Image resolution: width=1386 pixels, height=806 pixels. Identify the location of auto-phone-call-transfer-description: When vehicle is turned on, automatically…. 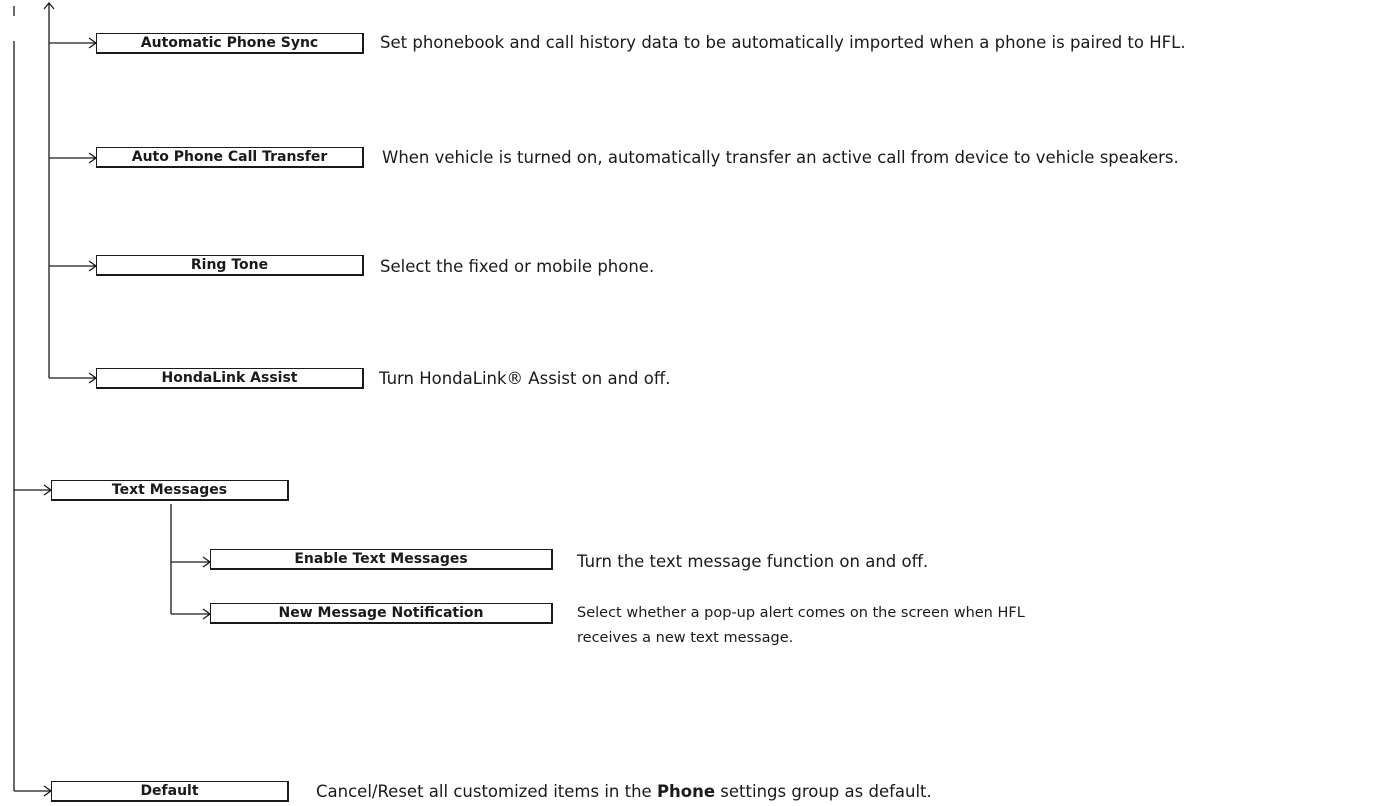
(780, 157).